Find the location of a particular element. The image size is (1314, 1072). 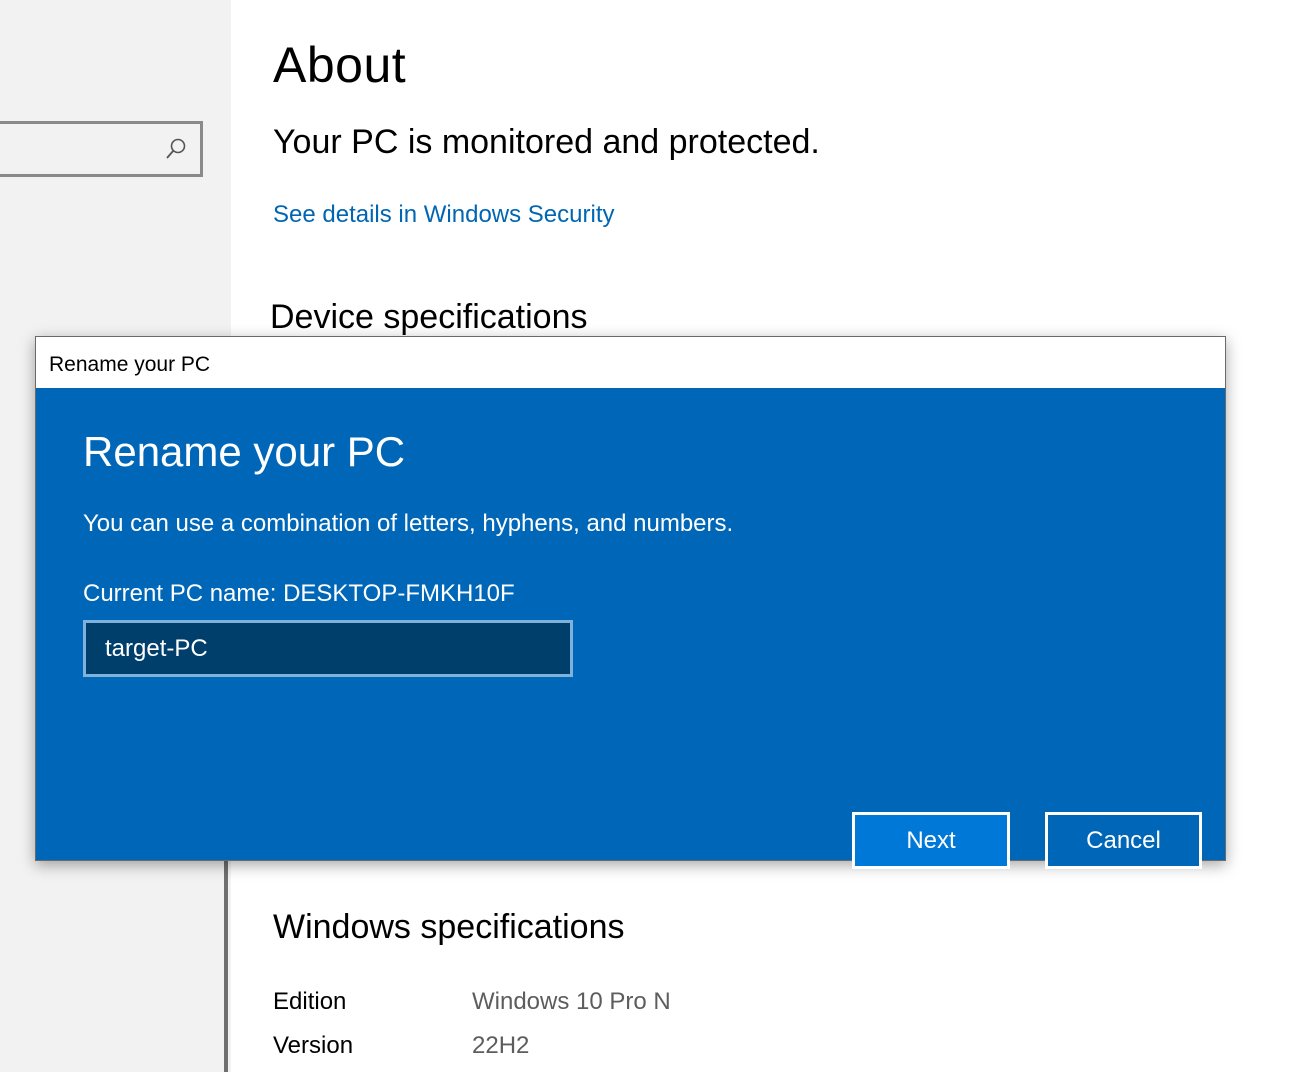

spec-label: Edition is located at coordinates (310, 1001).